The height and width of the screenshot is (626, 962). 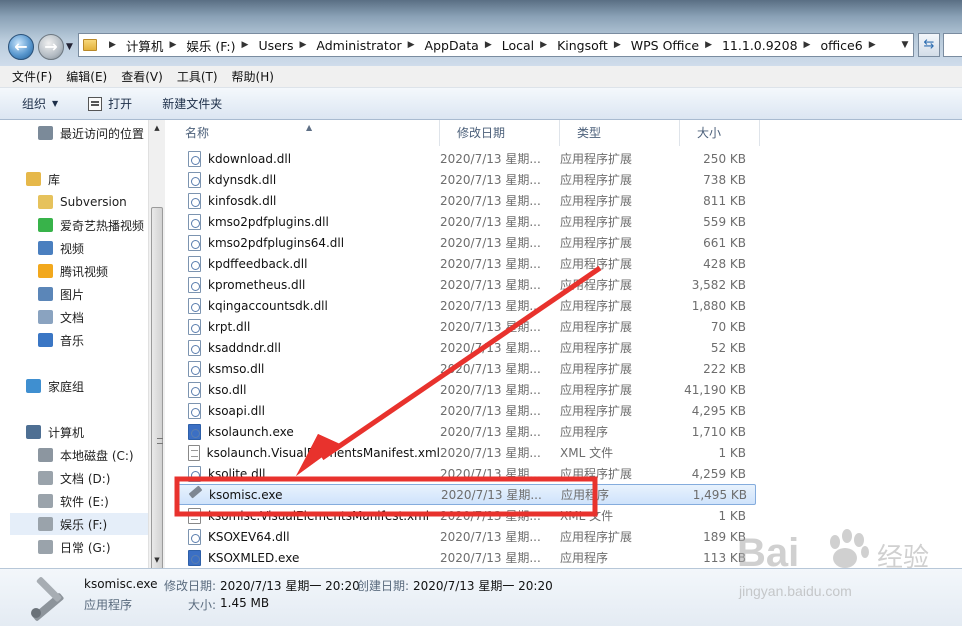 What do you see at coordinates (221, 45) in the screenshot?
I see `breadcrumb-item: 娱乐 (F:) ▶` at bounding box center [221, 45].